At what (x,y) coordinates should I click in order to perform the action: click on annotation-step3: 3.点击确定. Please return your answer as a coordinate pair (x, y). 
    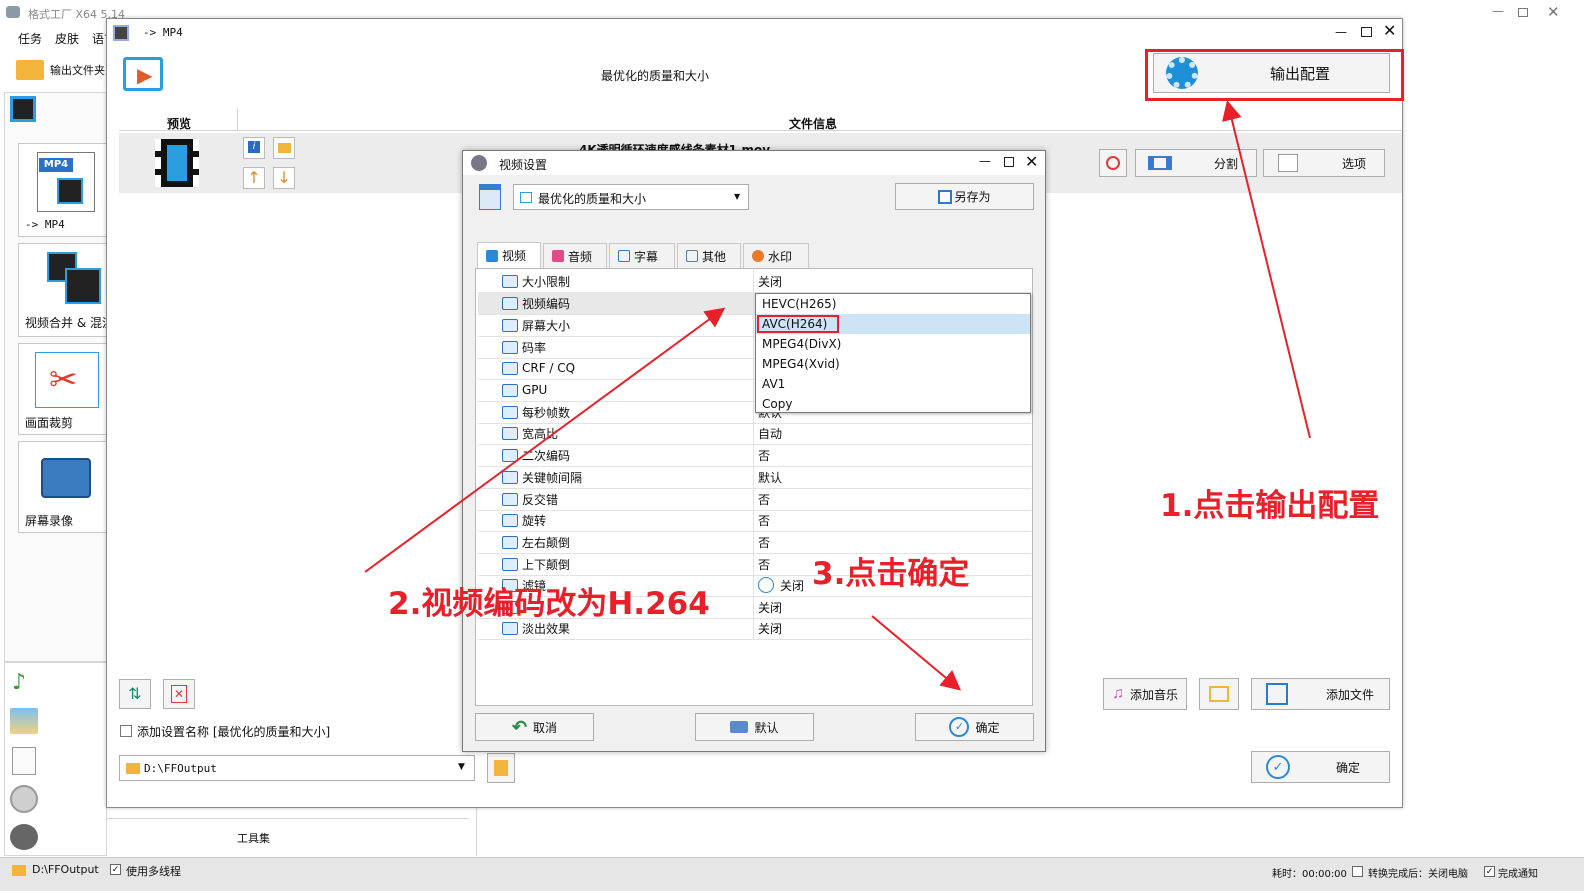
    Looking at the image, I should click on (891, 574).